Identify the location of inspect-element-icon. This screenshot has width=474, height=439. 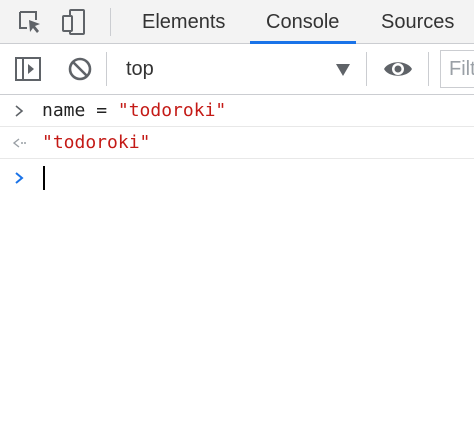
(30, 22).